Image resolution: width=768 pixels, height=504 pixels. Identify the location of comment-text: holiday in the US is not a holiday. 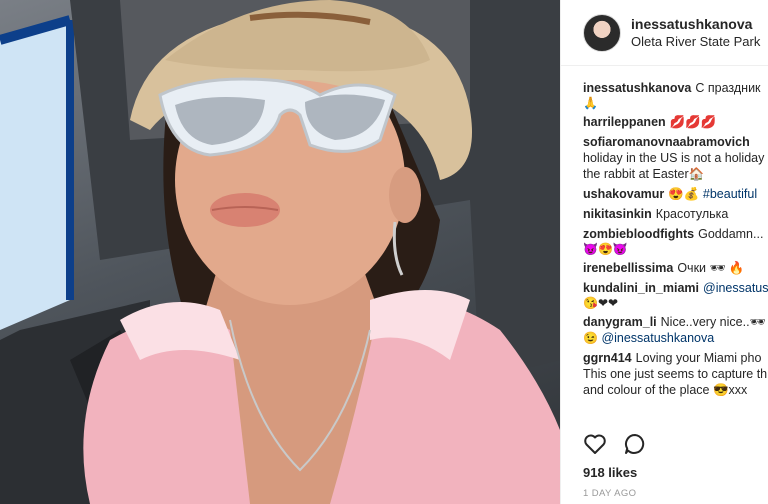
(674, 158).